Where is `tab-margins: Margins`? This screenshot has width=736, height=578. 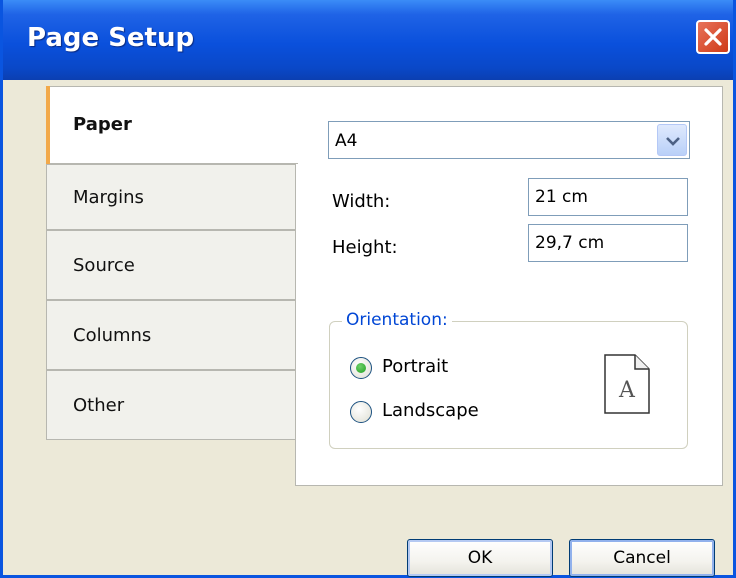 tab-margins: Margins is located at coordinates (171, 197).